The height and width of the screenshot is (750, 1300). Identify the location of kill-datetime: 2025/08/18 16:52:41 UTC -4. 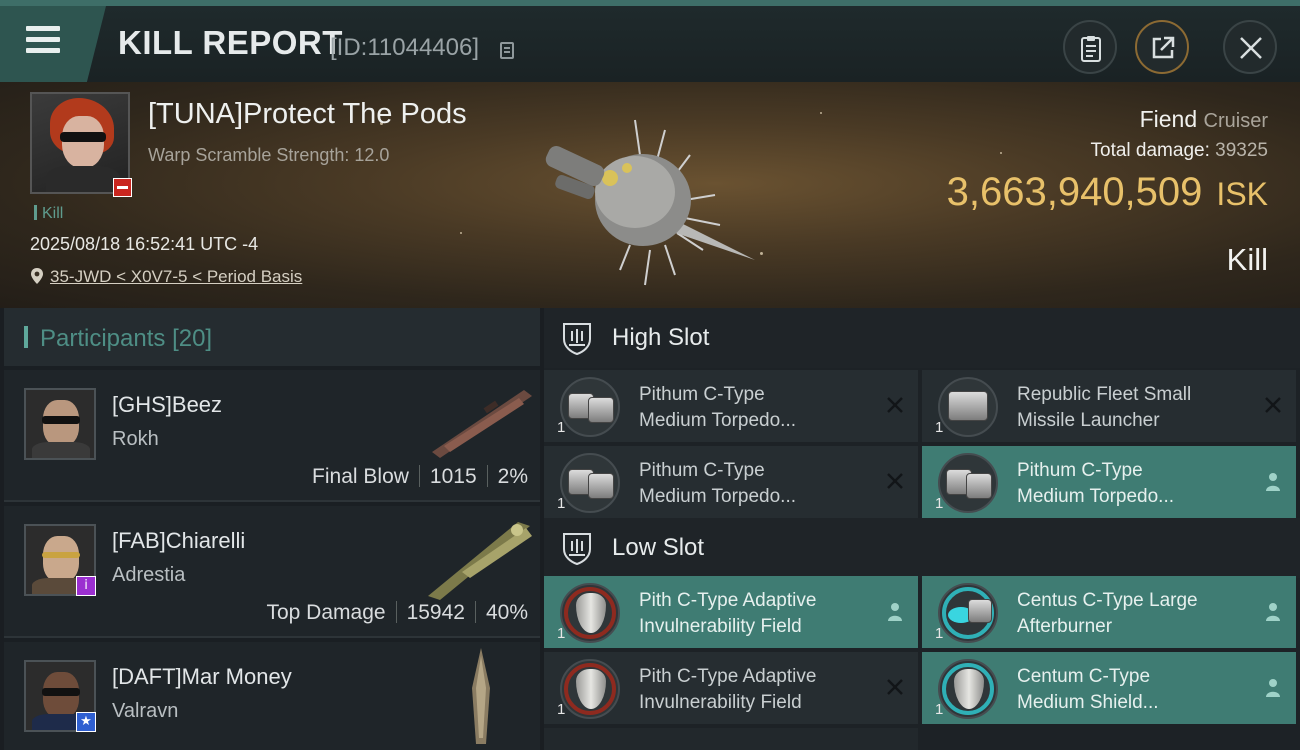
(144, 244).